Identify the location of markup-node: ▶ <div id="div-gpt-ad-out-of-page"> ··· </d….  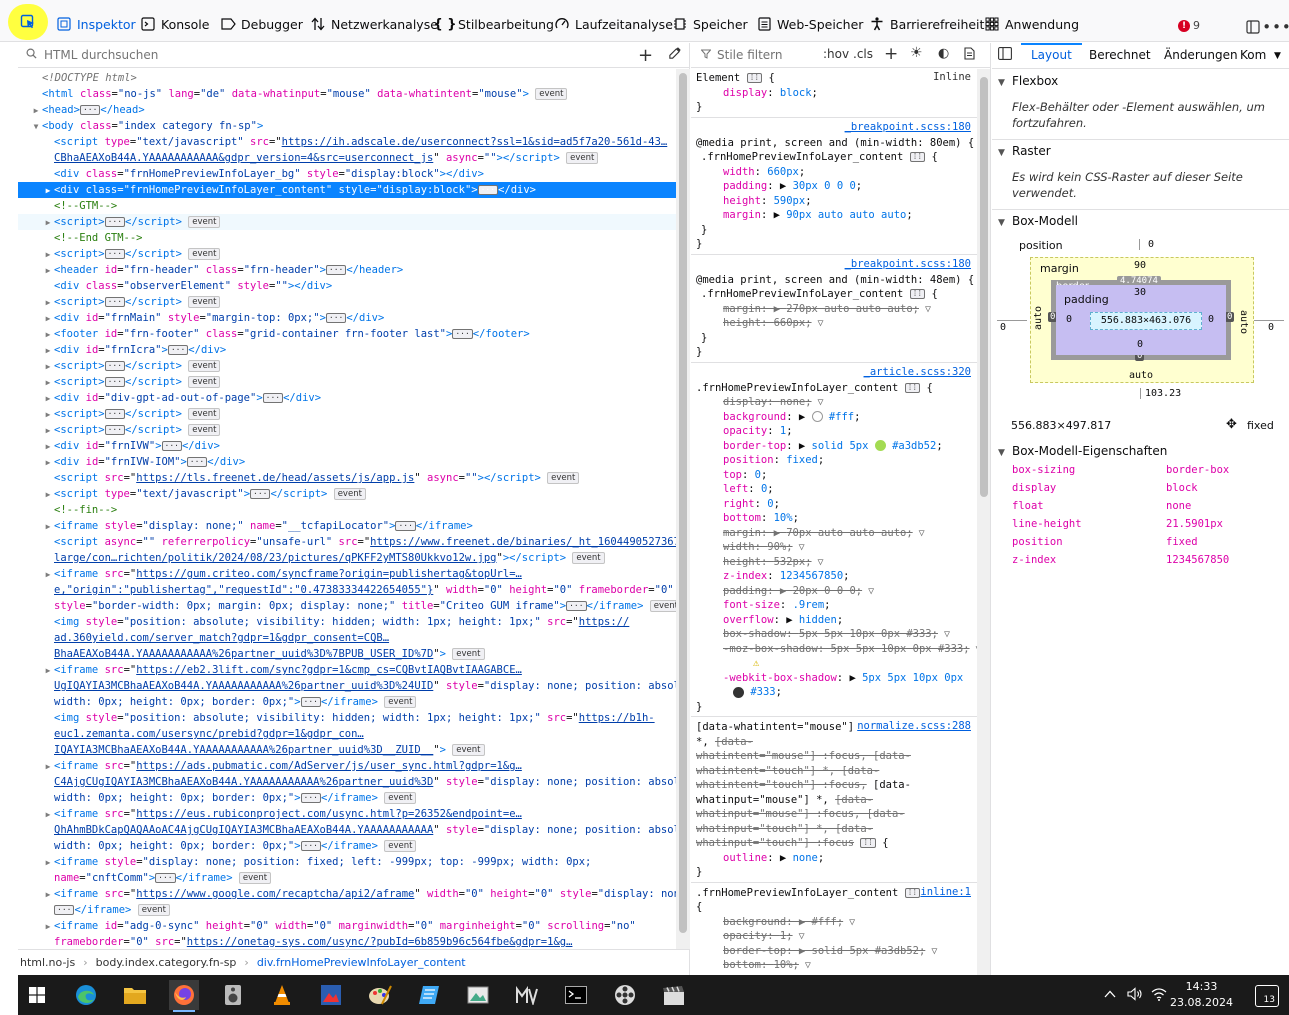
(347, 398).